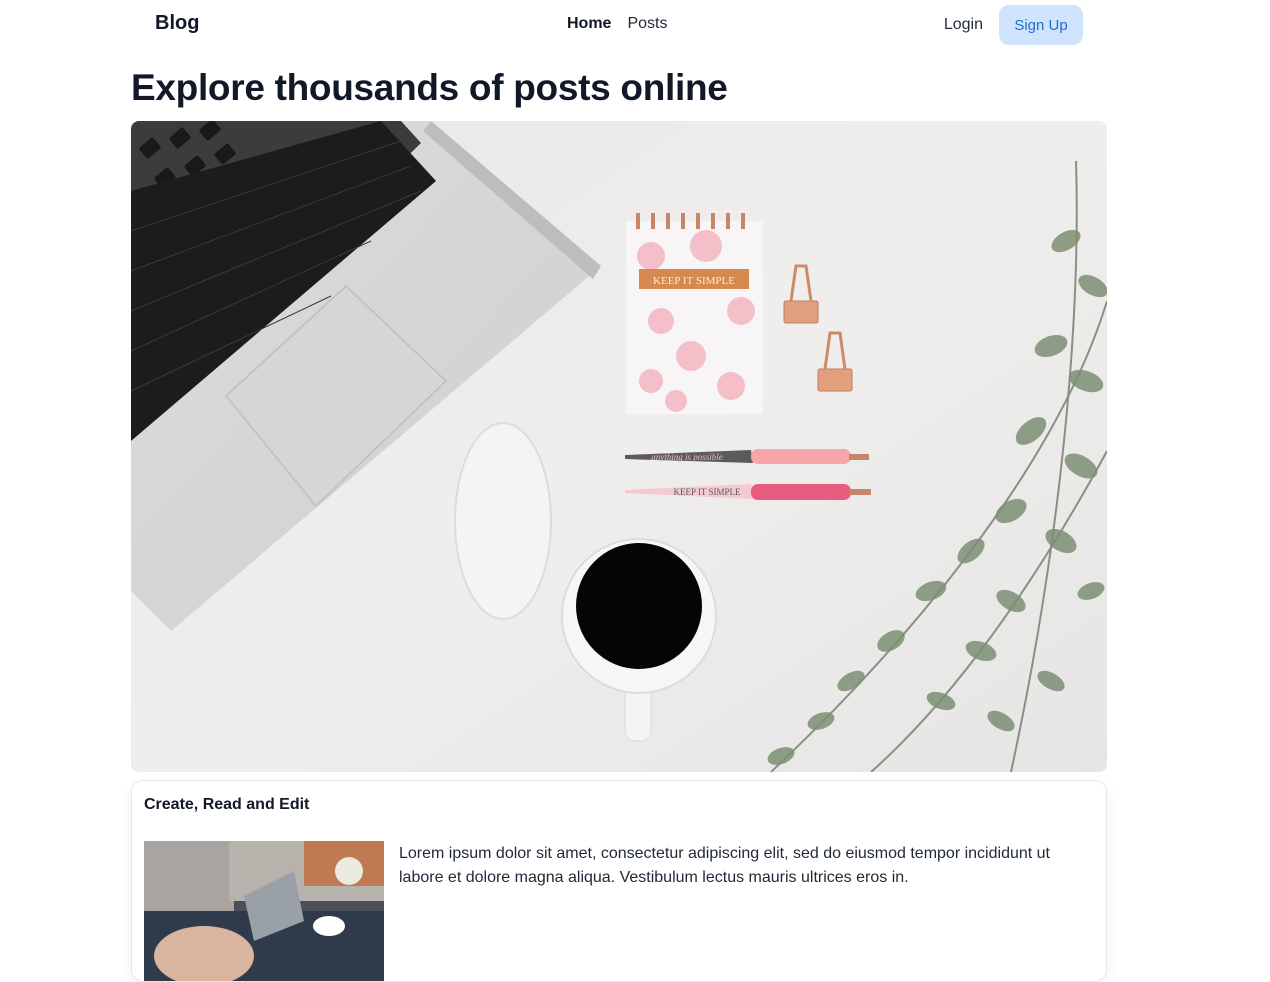  What do you see at coordinates (647, 24) in the screenshot?
I see `nav-link-posts: Posts` at bounding box center [647, 24].